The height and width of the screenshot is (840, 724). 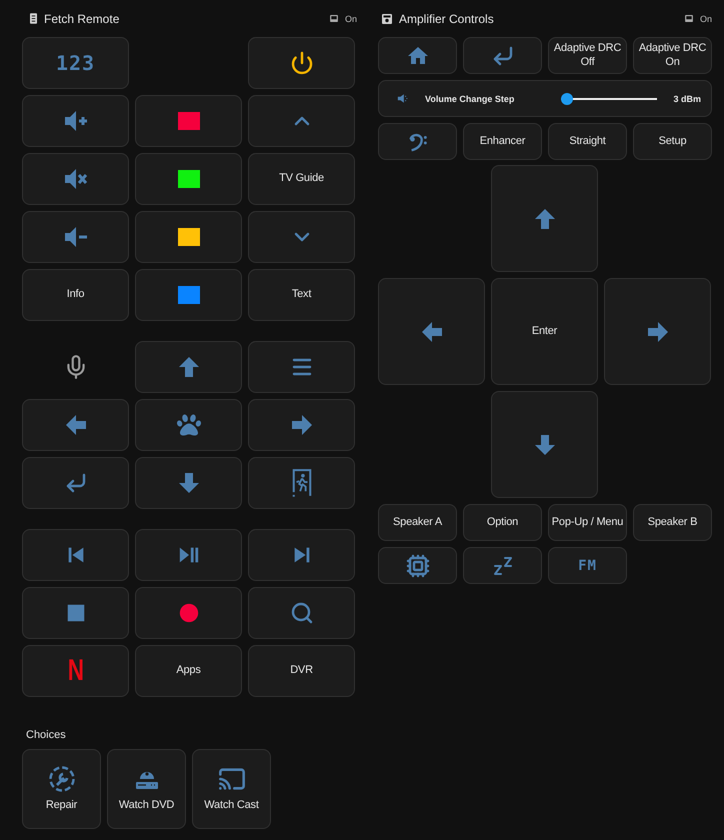 I want to click on logo-button: N, so click(x=75, y=671).